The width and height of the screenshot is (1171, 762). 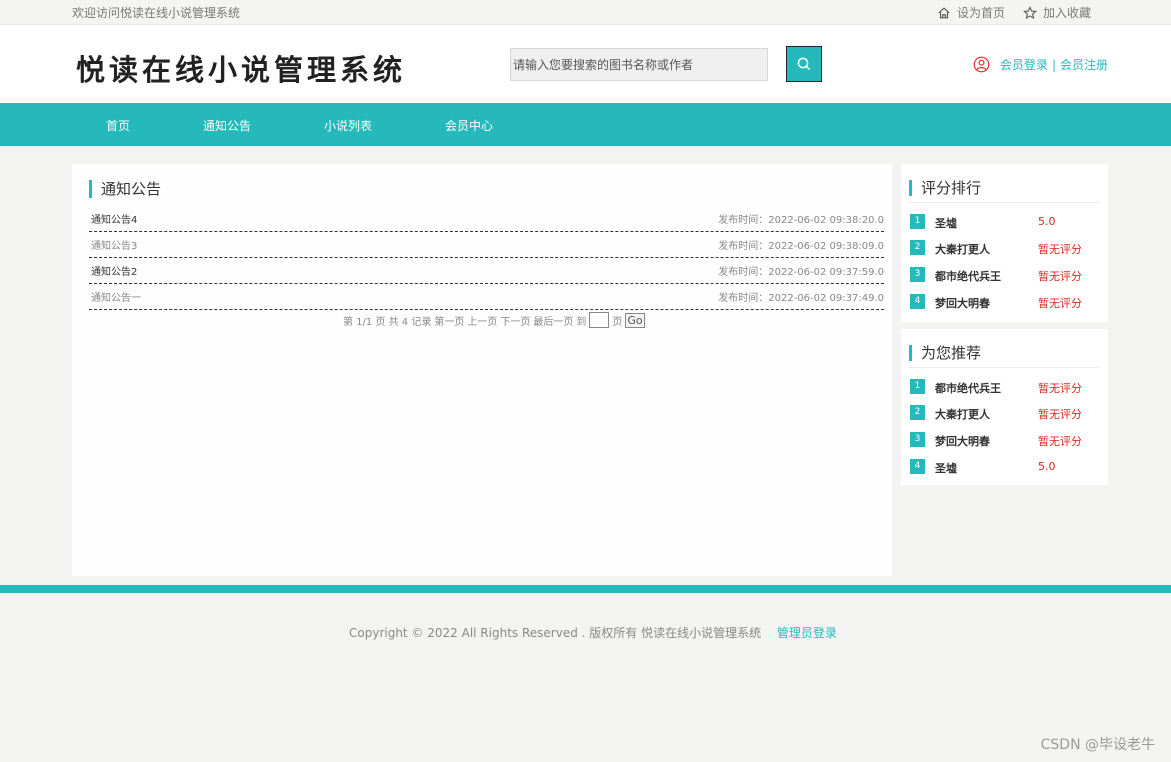 I want to click on list-item: 通知公告2 发布时间：2022-06-02 09:37:59.0, so click(x=486, y=271).